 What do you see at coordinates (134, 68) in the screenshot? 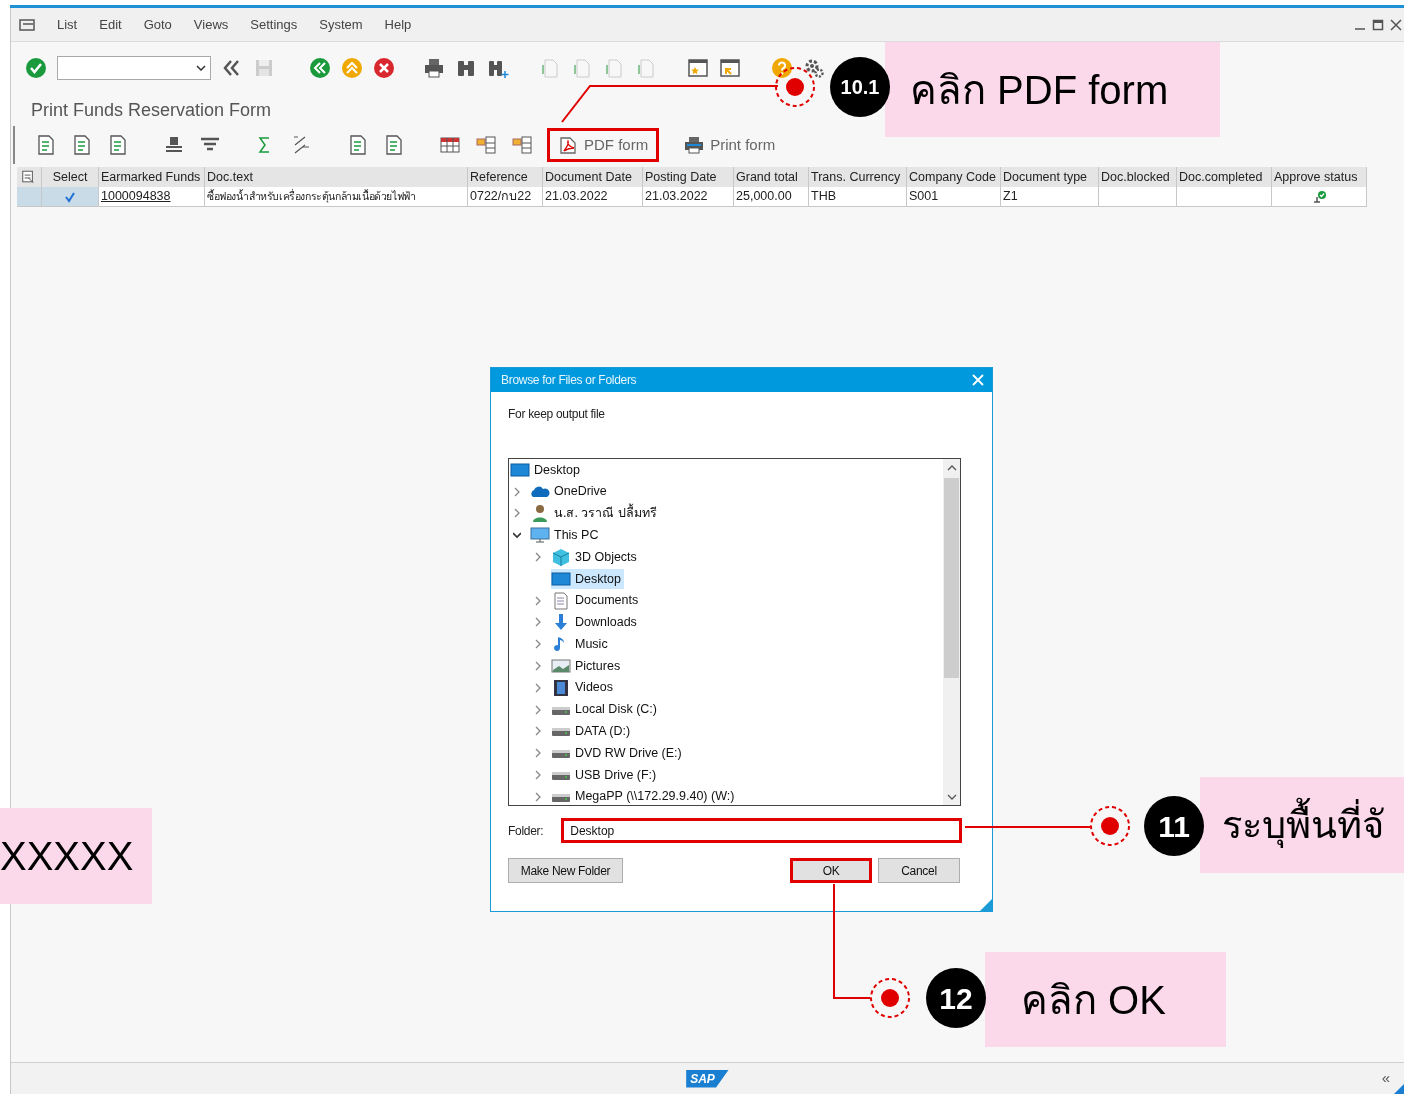
I see `command-field` at bounding box center [134, 68].